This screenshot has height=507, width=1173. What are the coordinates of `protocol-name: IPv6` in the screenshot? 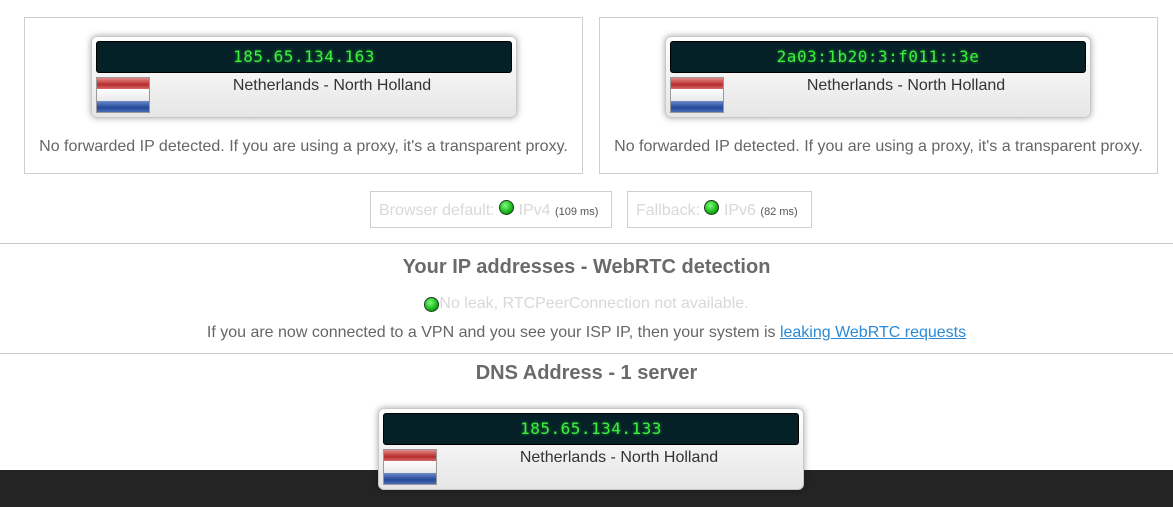 It's located at (739, 210).